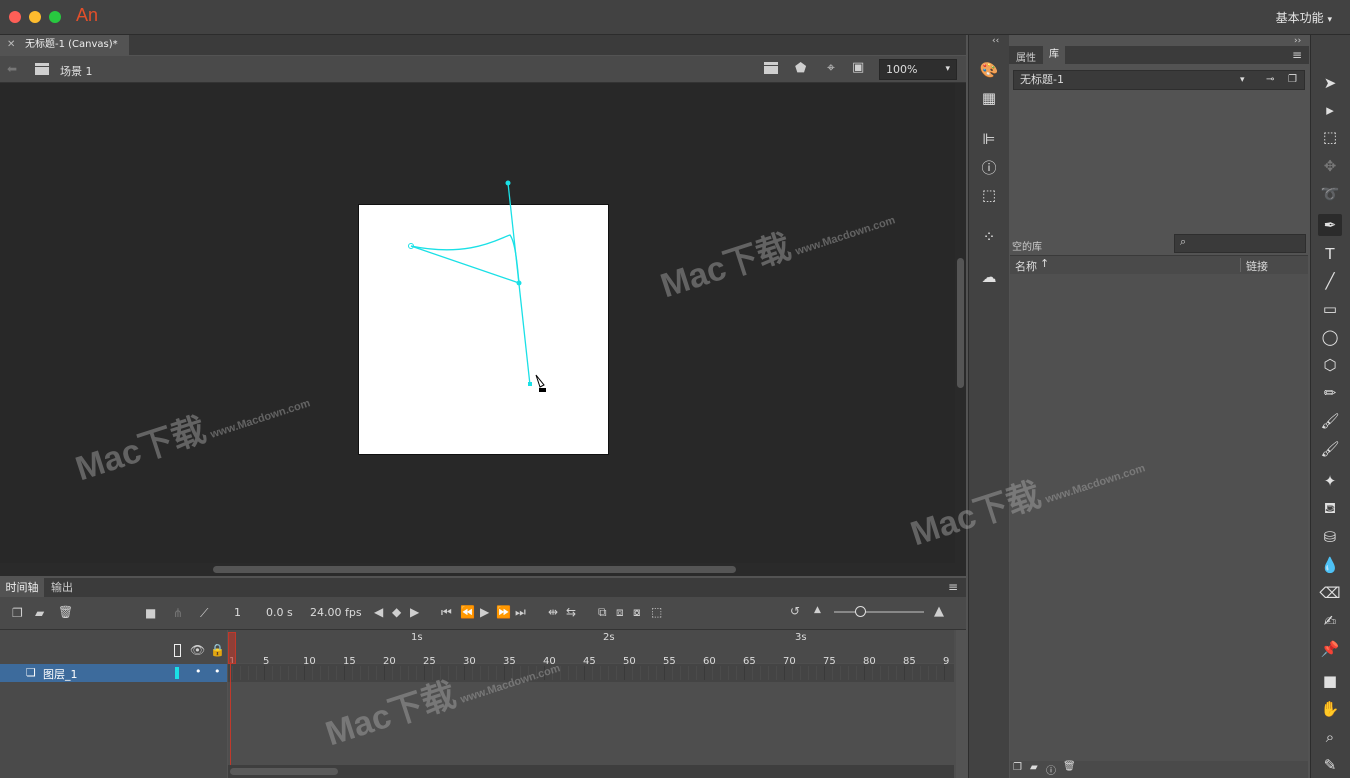  What do you see at coordinates (1026, 266) in the screenshot?
I see `column-name: 名称` at bounding box center [1026, 266].